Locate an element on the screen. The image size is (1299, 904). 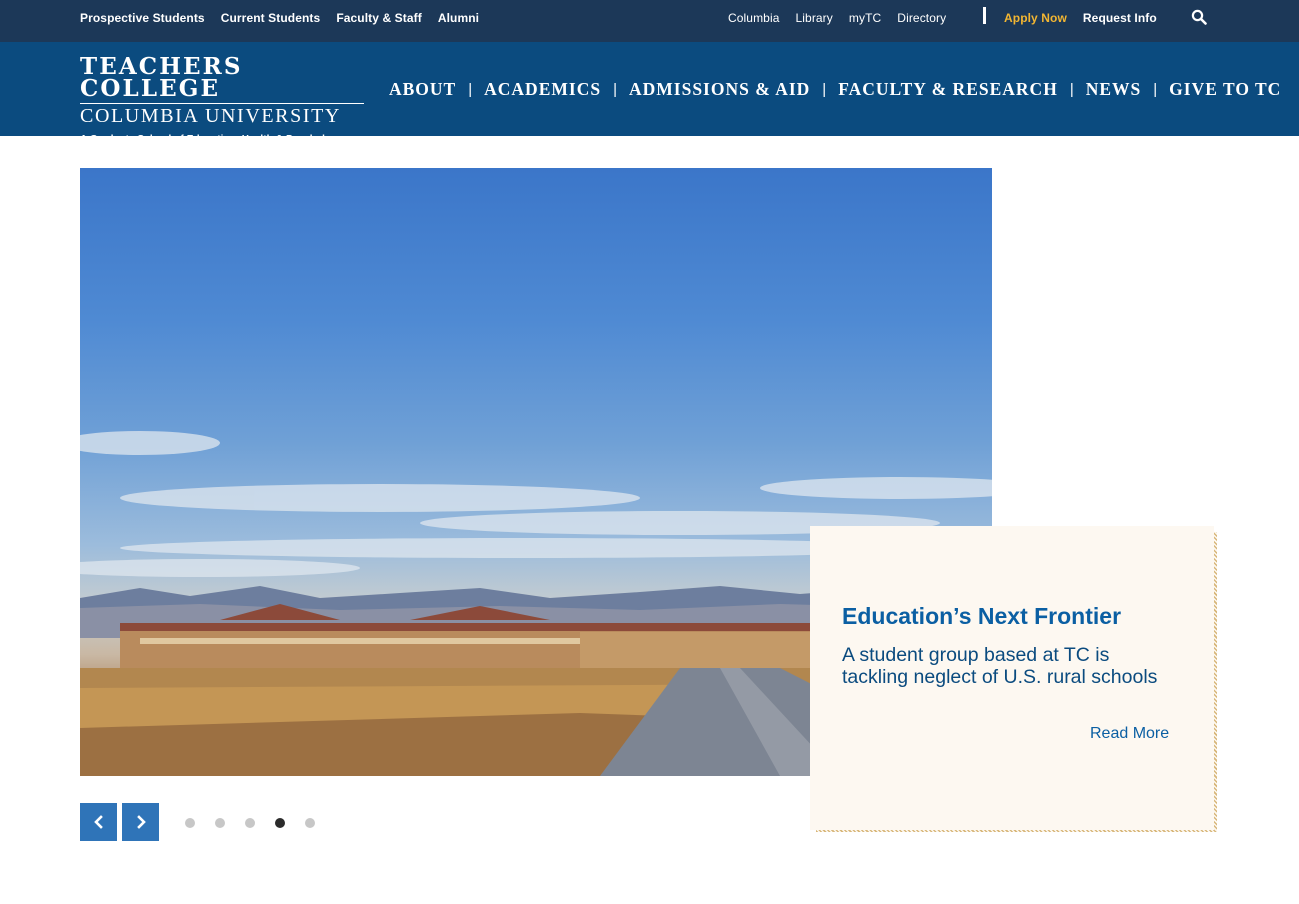
link-mytc: myTC is located at coordinates (865, 18).